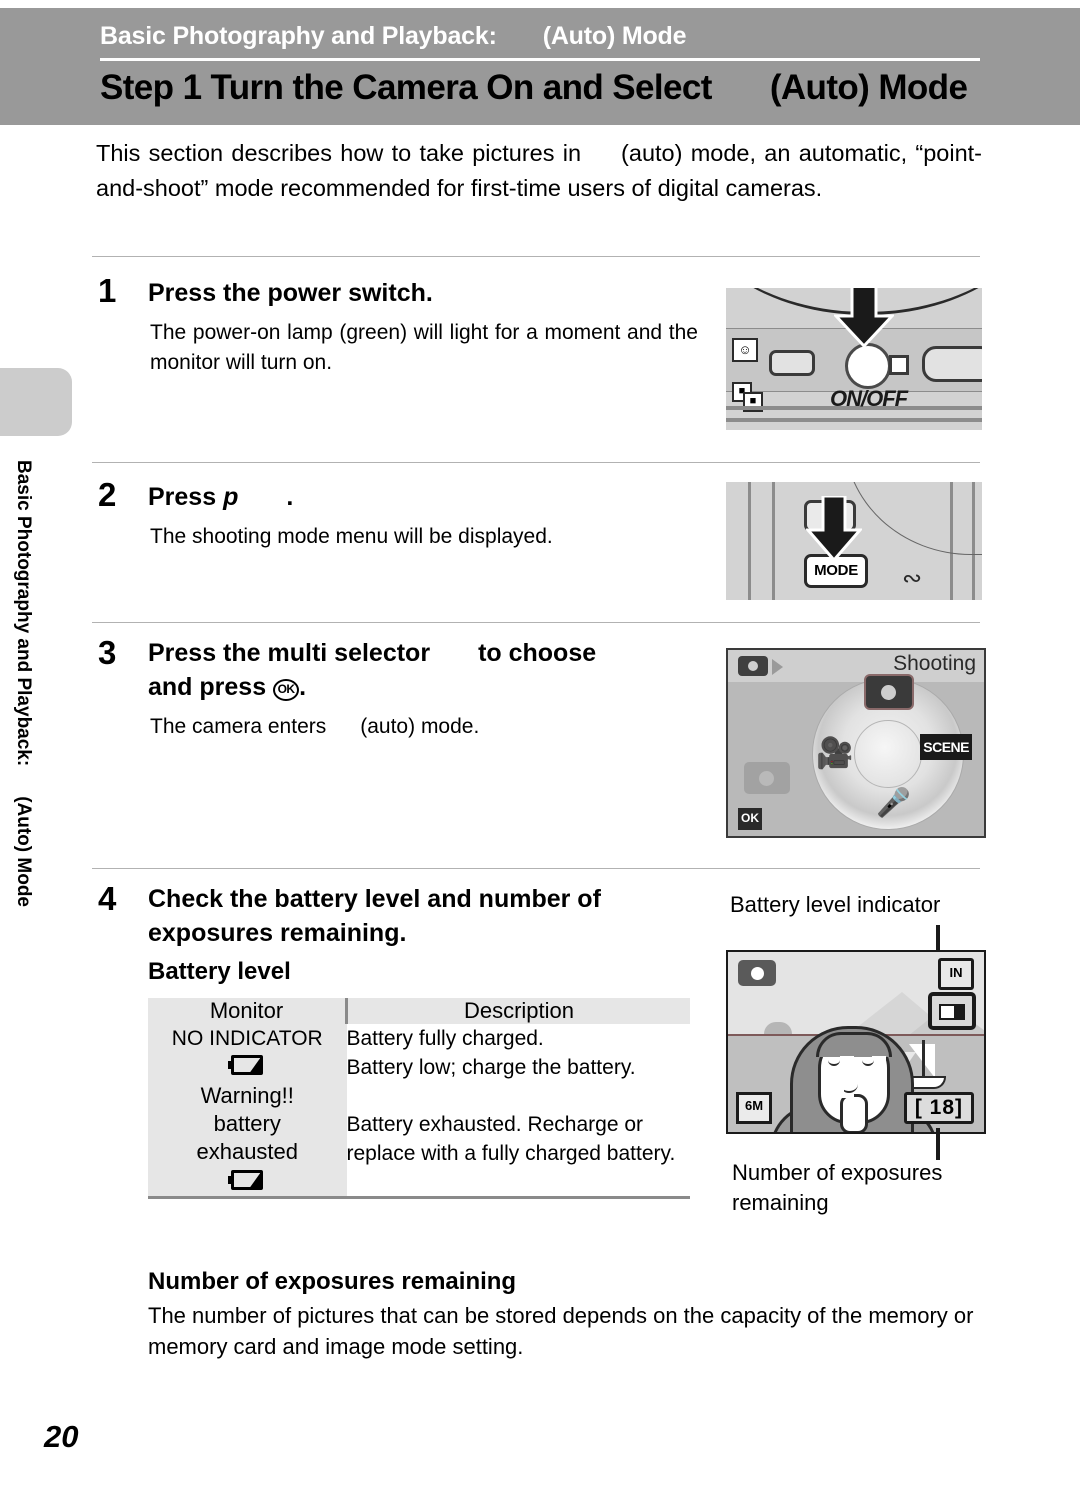 This screenshot has width=1080, height=1486. What do you see at coordinates (754, 1108) in the screenshot?
I see `image-mode-icon: 6M` at bounding box center [754, 1108].